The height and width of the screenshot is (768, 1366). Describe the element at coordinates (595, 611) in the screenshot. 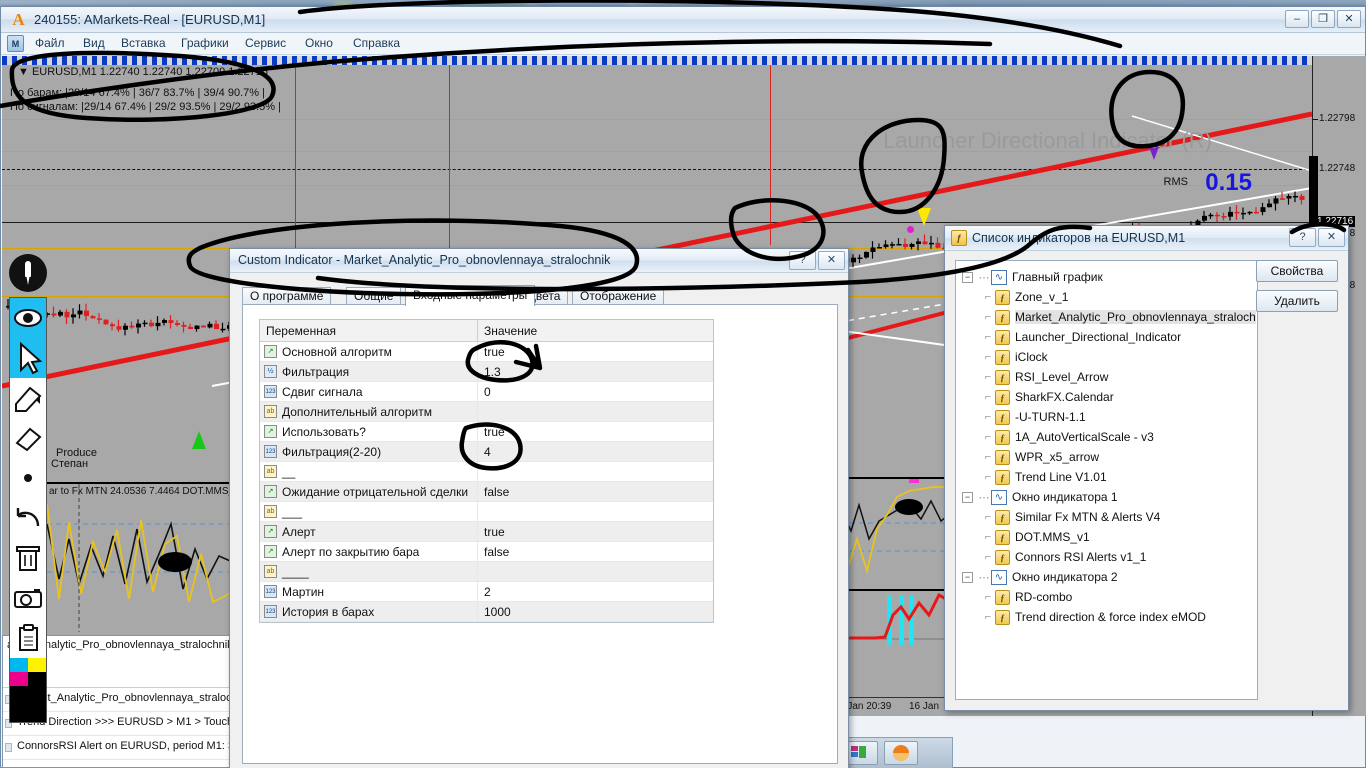

I see `parameter-value-cell: 1000` at that location.